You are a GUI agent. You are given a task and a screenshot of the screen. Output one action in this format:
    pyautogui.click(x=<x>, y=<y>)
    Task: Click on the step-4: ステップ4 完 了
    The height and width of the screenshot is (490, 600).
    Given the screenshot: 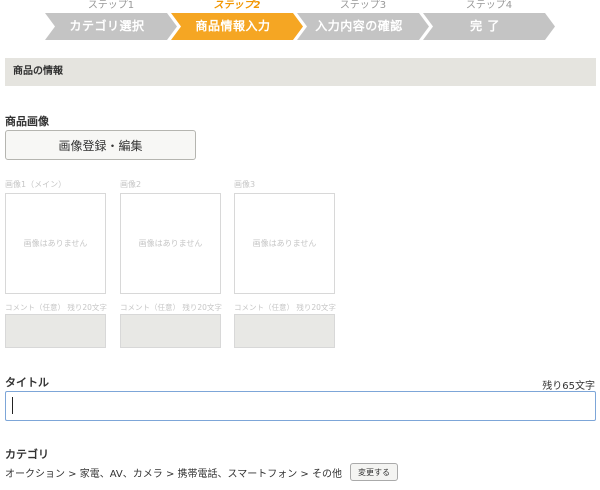 What is the action you would take?
    pyautogui.click(x=489, y=21)
    